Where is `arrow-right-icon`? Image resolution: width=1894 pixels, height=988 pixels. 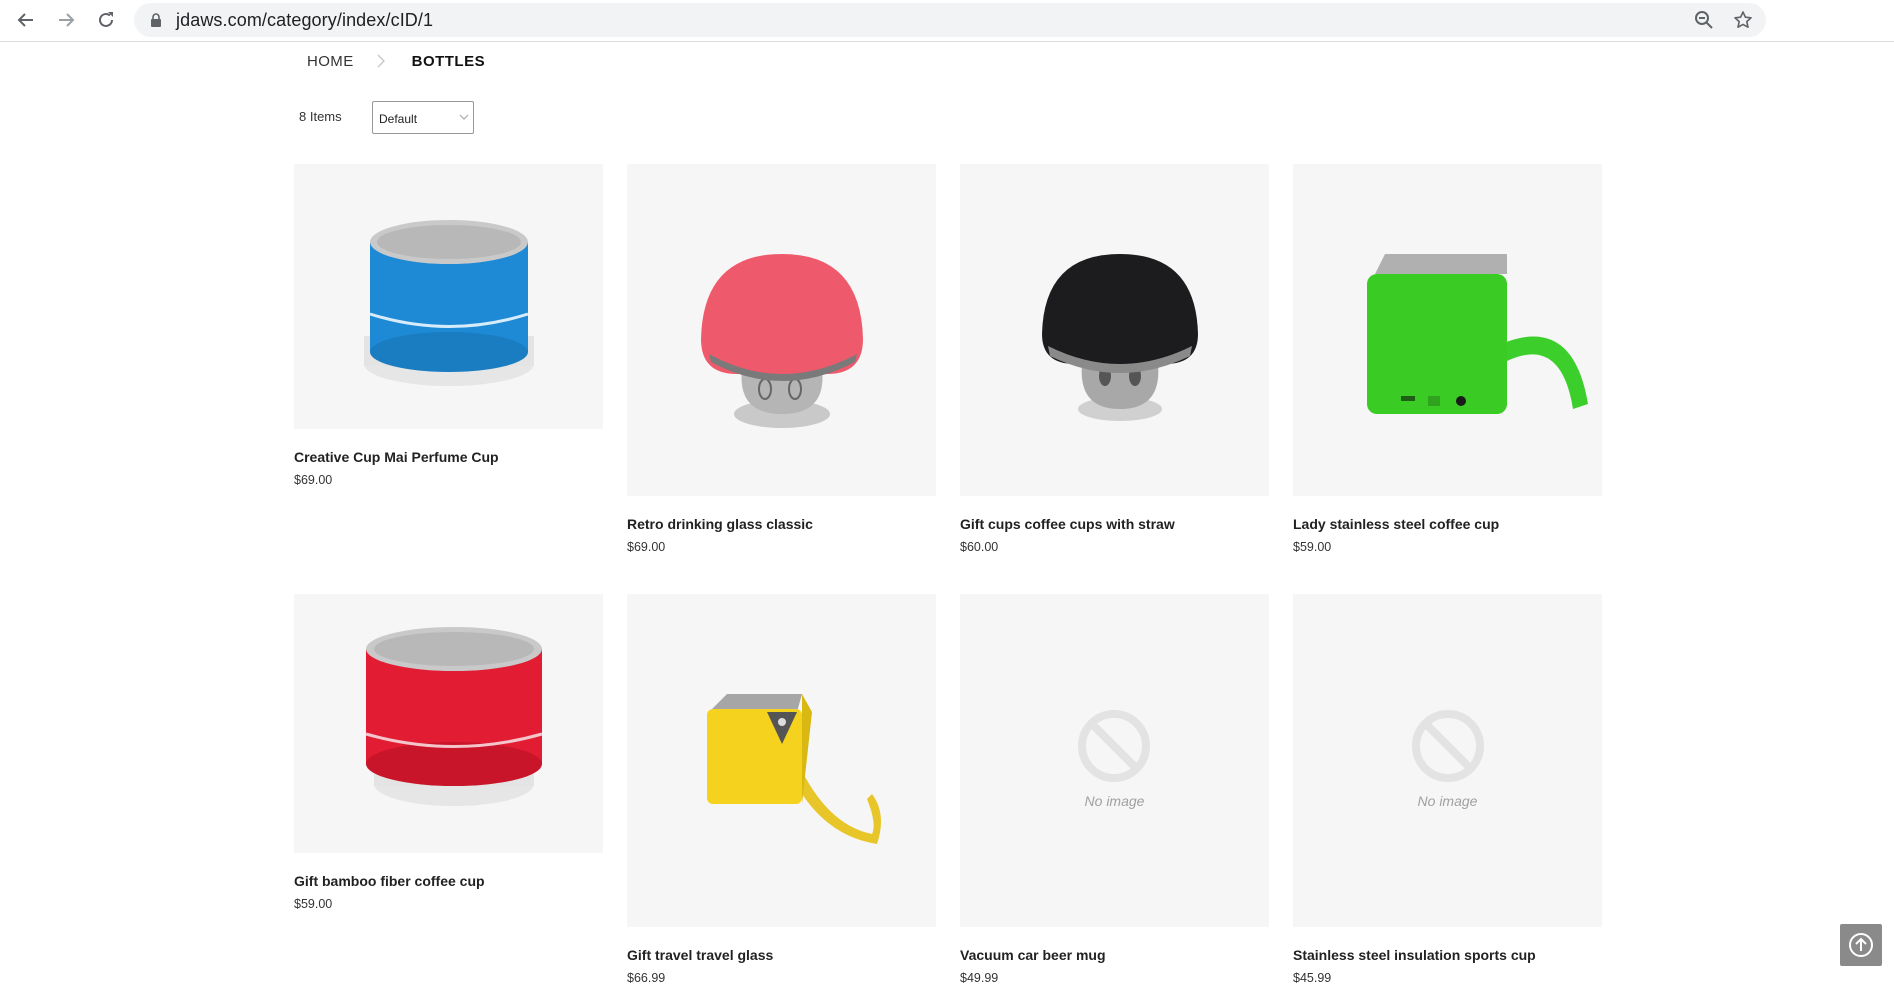 arrow-right-icon is located at coordinates (67, 20).